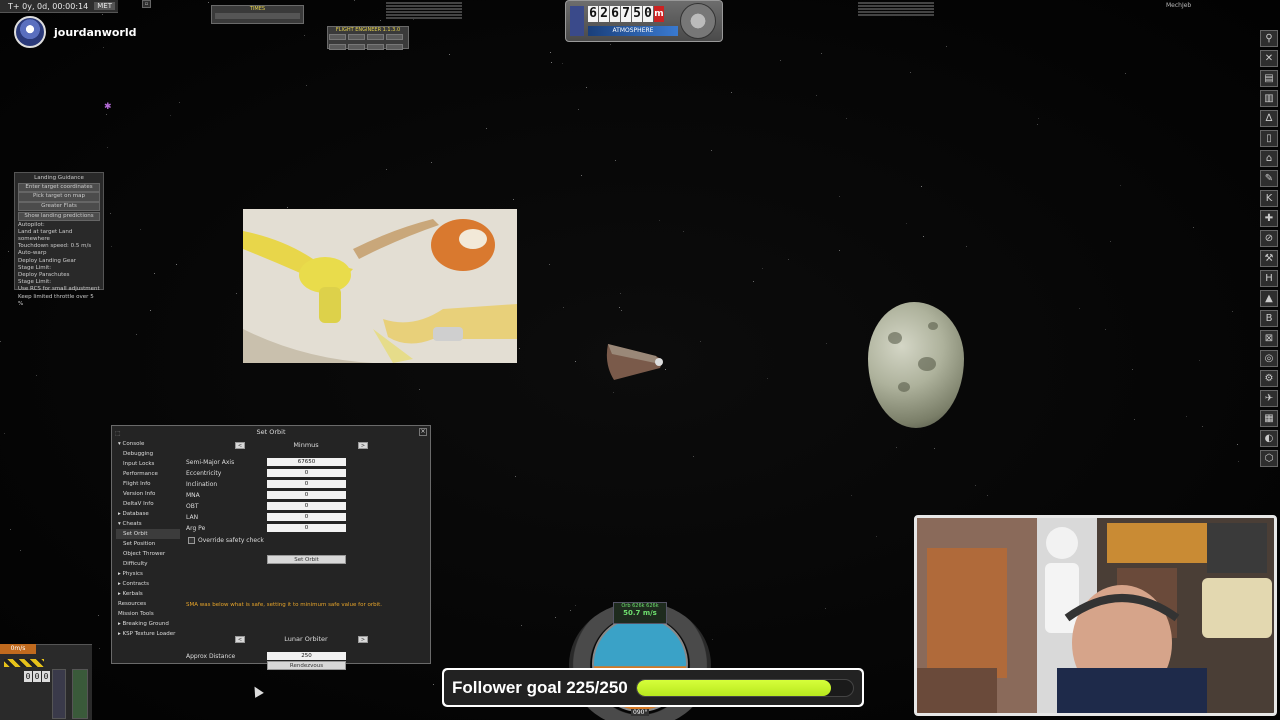 This screenshot has width=1280, height=720. Describe the element at coordinates (148, 544) in the screenshot. I see `tree-item: Set Position` at that location.